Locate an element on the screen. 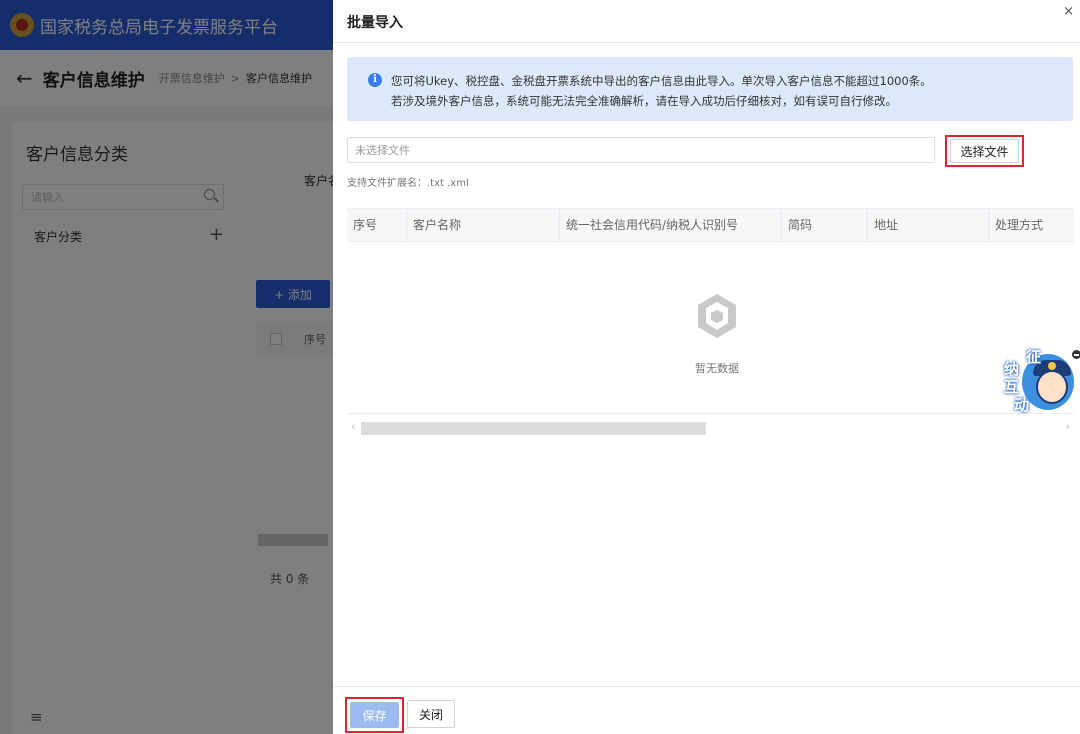 The width and height of the screenshot is (1080, 734). scrollbar-thumb is located at coordinates (533, 428).